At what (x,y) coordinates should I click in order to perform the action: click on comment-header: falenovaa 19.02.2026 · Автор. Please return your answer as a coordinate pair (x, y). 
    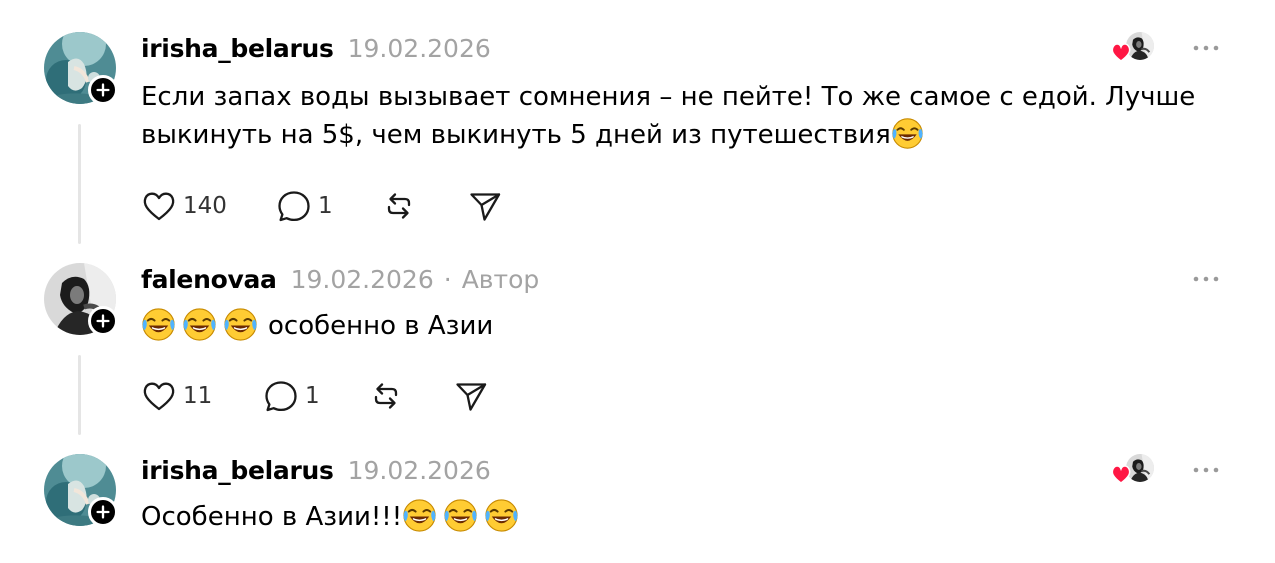
    Looking at the image, I should click on (340, 279).